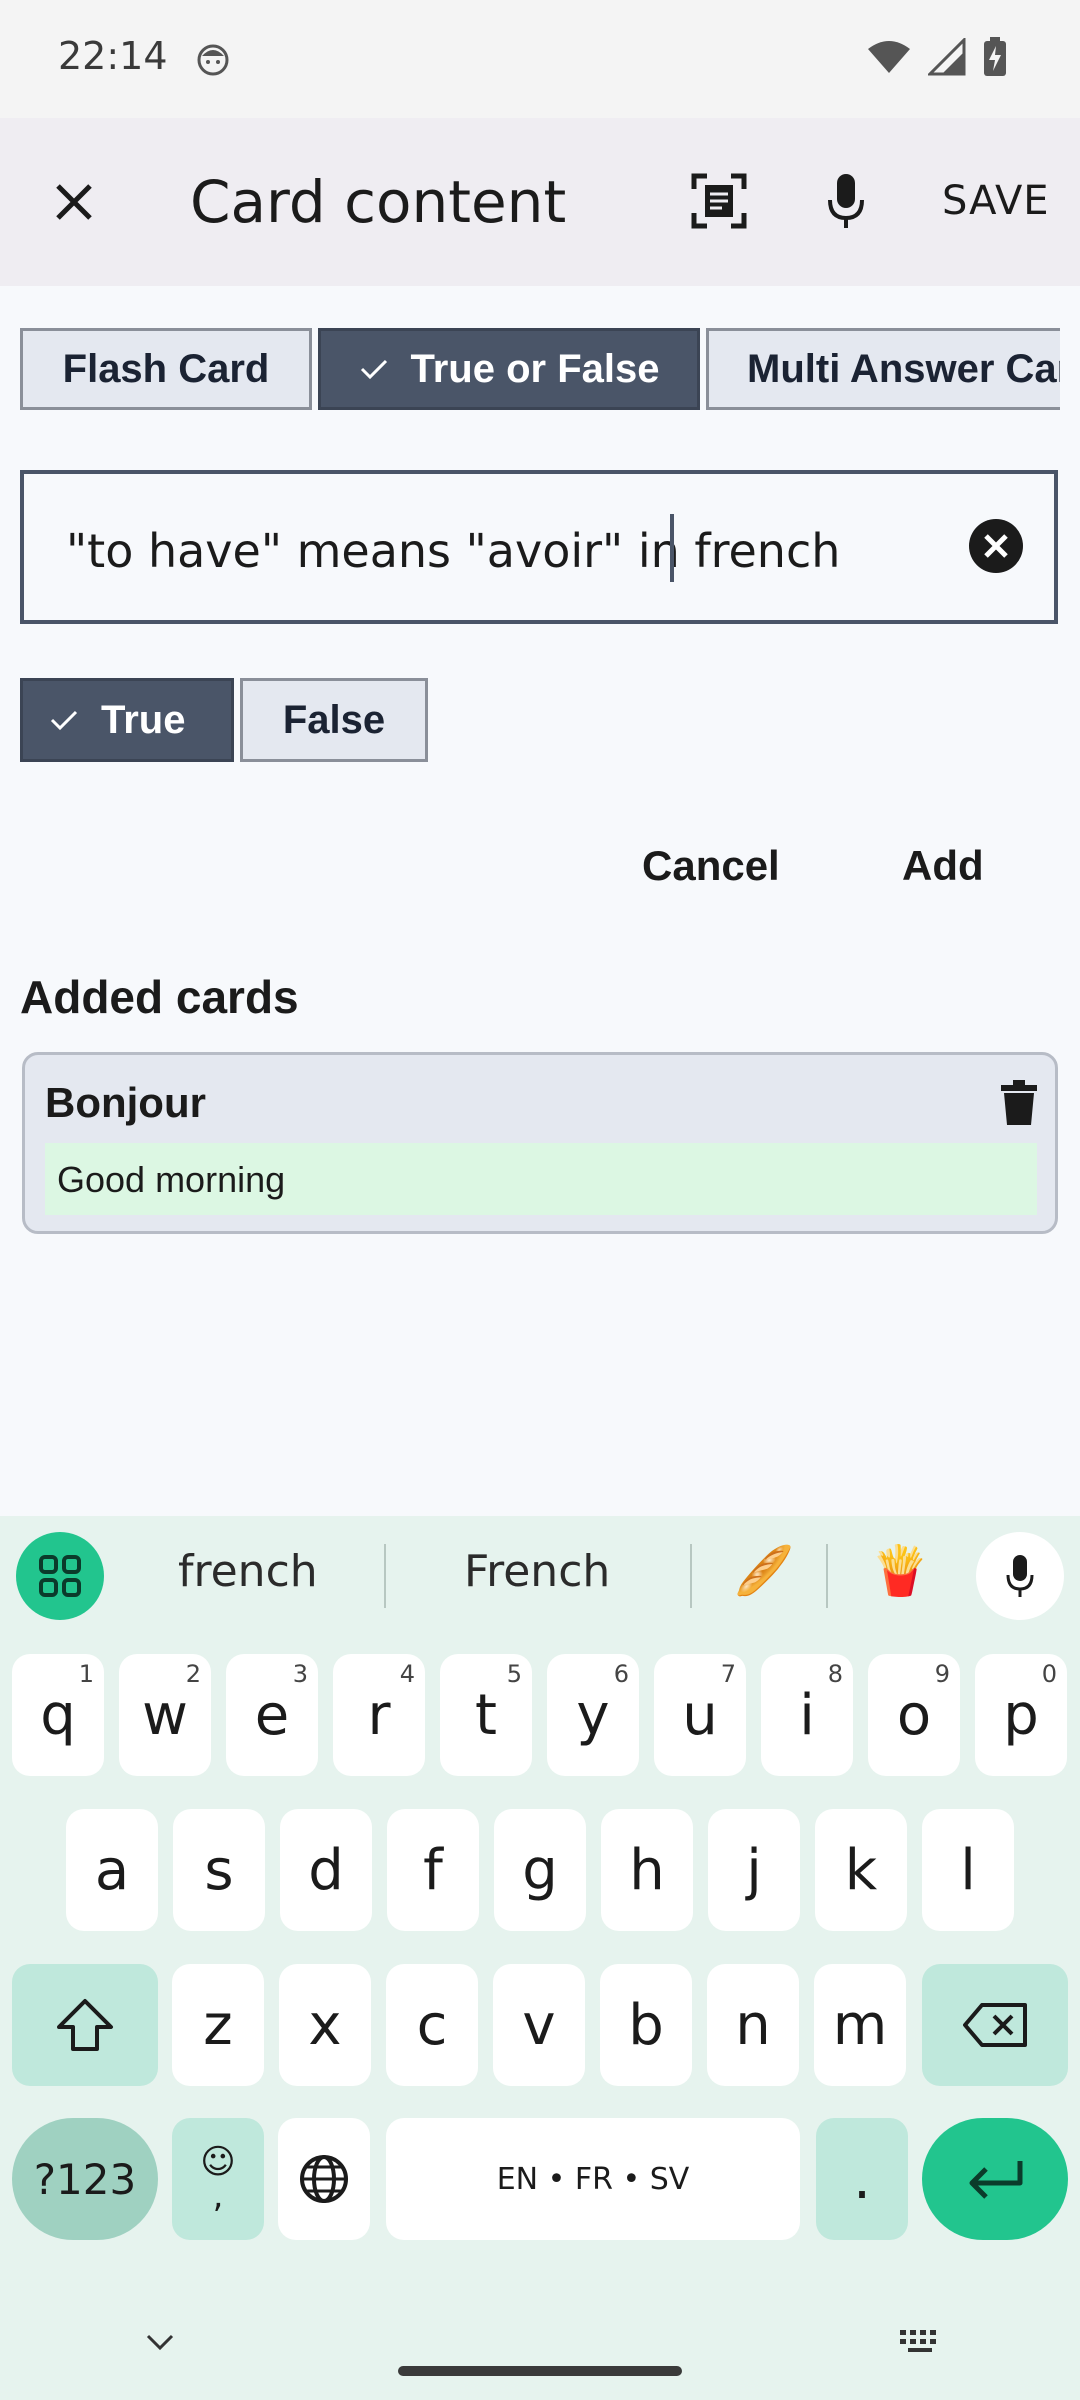 The image size is (1080, 2400). What do you see at coordinates (968, 1870) in the screenshot?
I see `key-l: l` at bounding box center [968, 1870].